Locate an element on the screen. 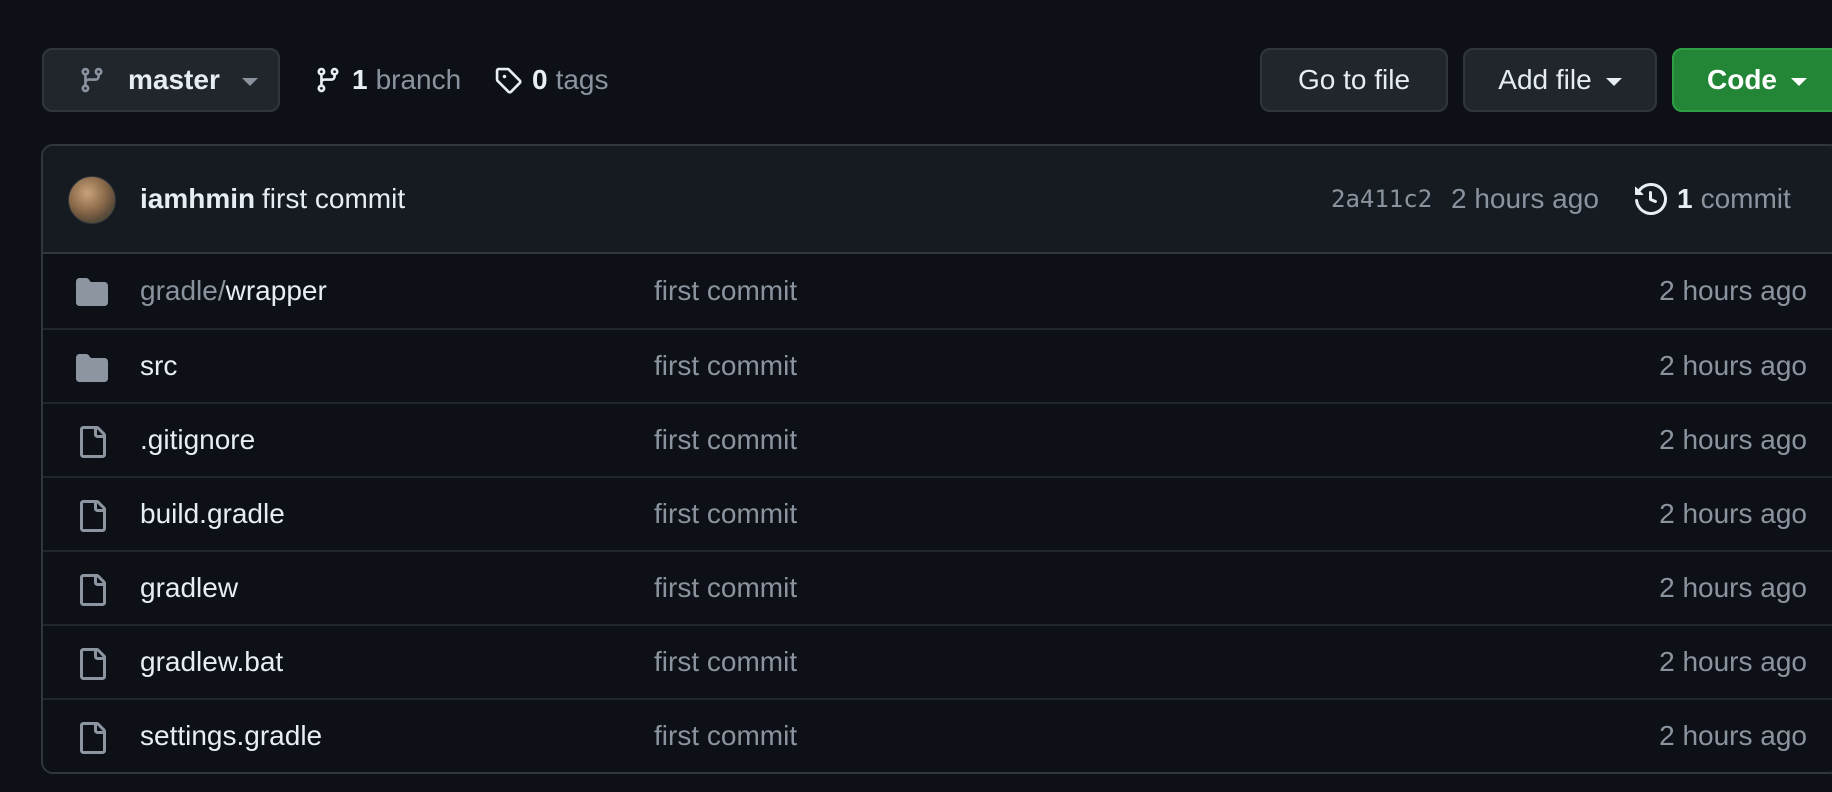  file-name-text: gradlew is located at coordinates (189, 587).